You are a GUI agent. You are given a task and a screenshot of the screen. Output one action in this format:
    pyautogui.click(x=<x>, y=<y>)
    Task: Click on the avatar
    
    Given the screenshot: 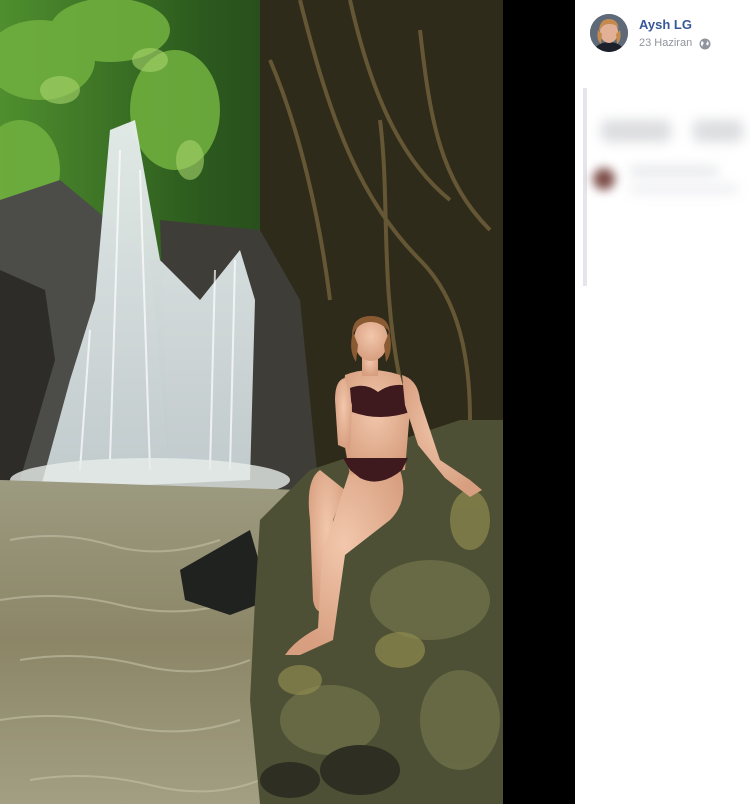 What is the action you would take?
    pyautogui.click(x=609, y=33)
    